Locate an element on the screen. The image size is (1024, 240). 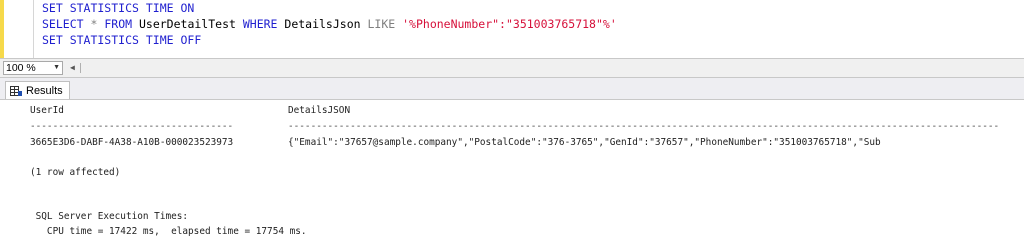
results-tab-bar: Results is located at coordinates (512, 89).